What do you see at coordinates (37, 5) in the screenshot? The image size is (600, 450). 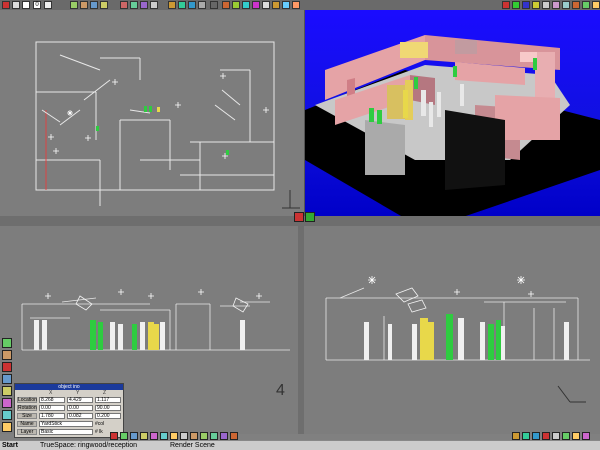 I see `zoom-field: 0` at bounding box center [37, 5].